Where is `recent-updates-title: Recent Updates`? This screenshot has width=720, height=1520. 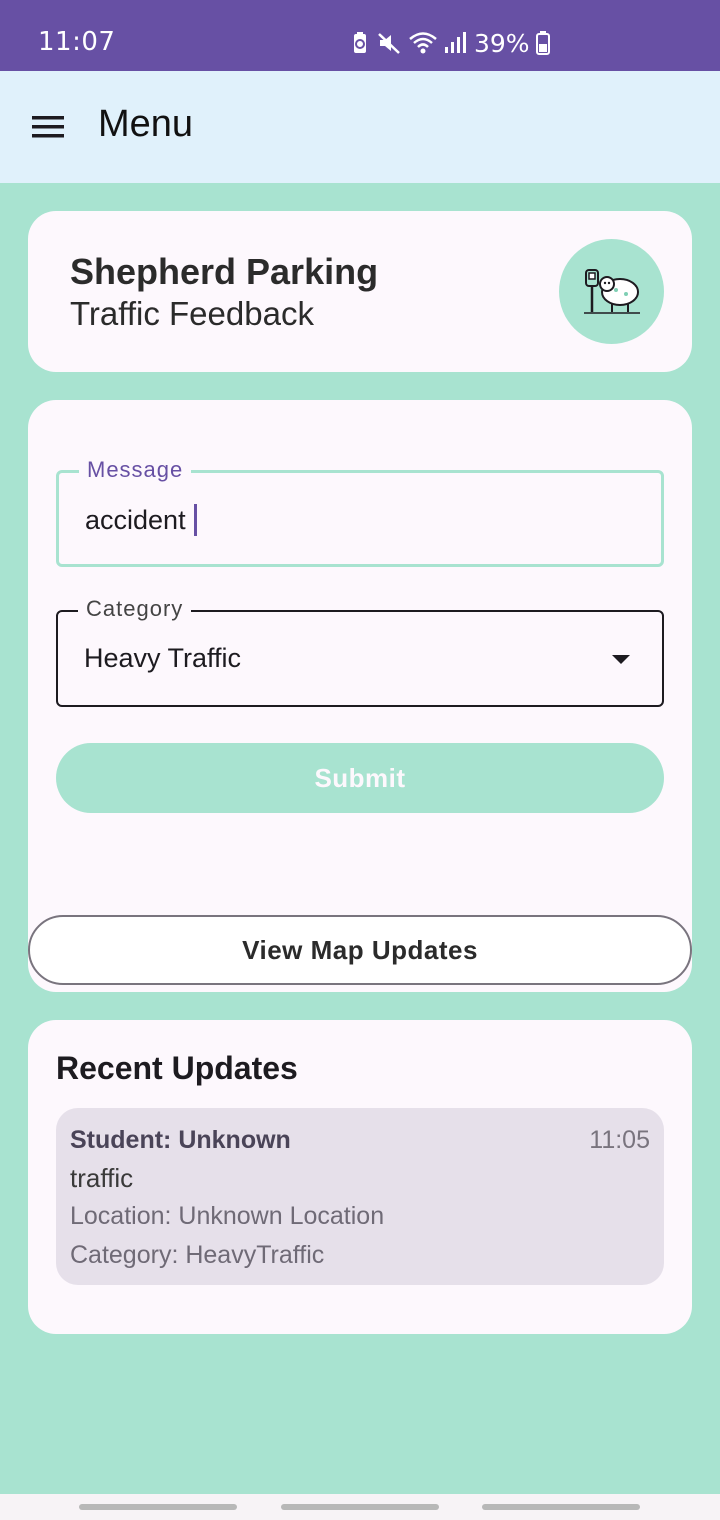 recent-updates-title: Recent Updates is located at coordinates (177, 1068).